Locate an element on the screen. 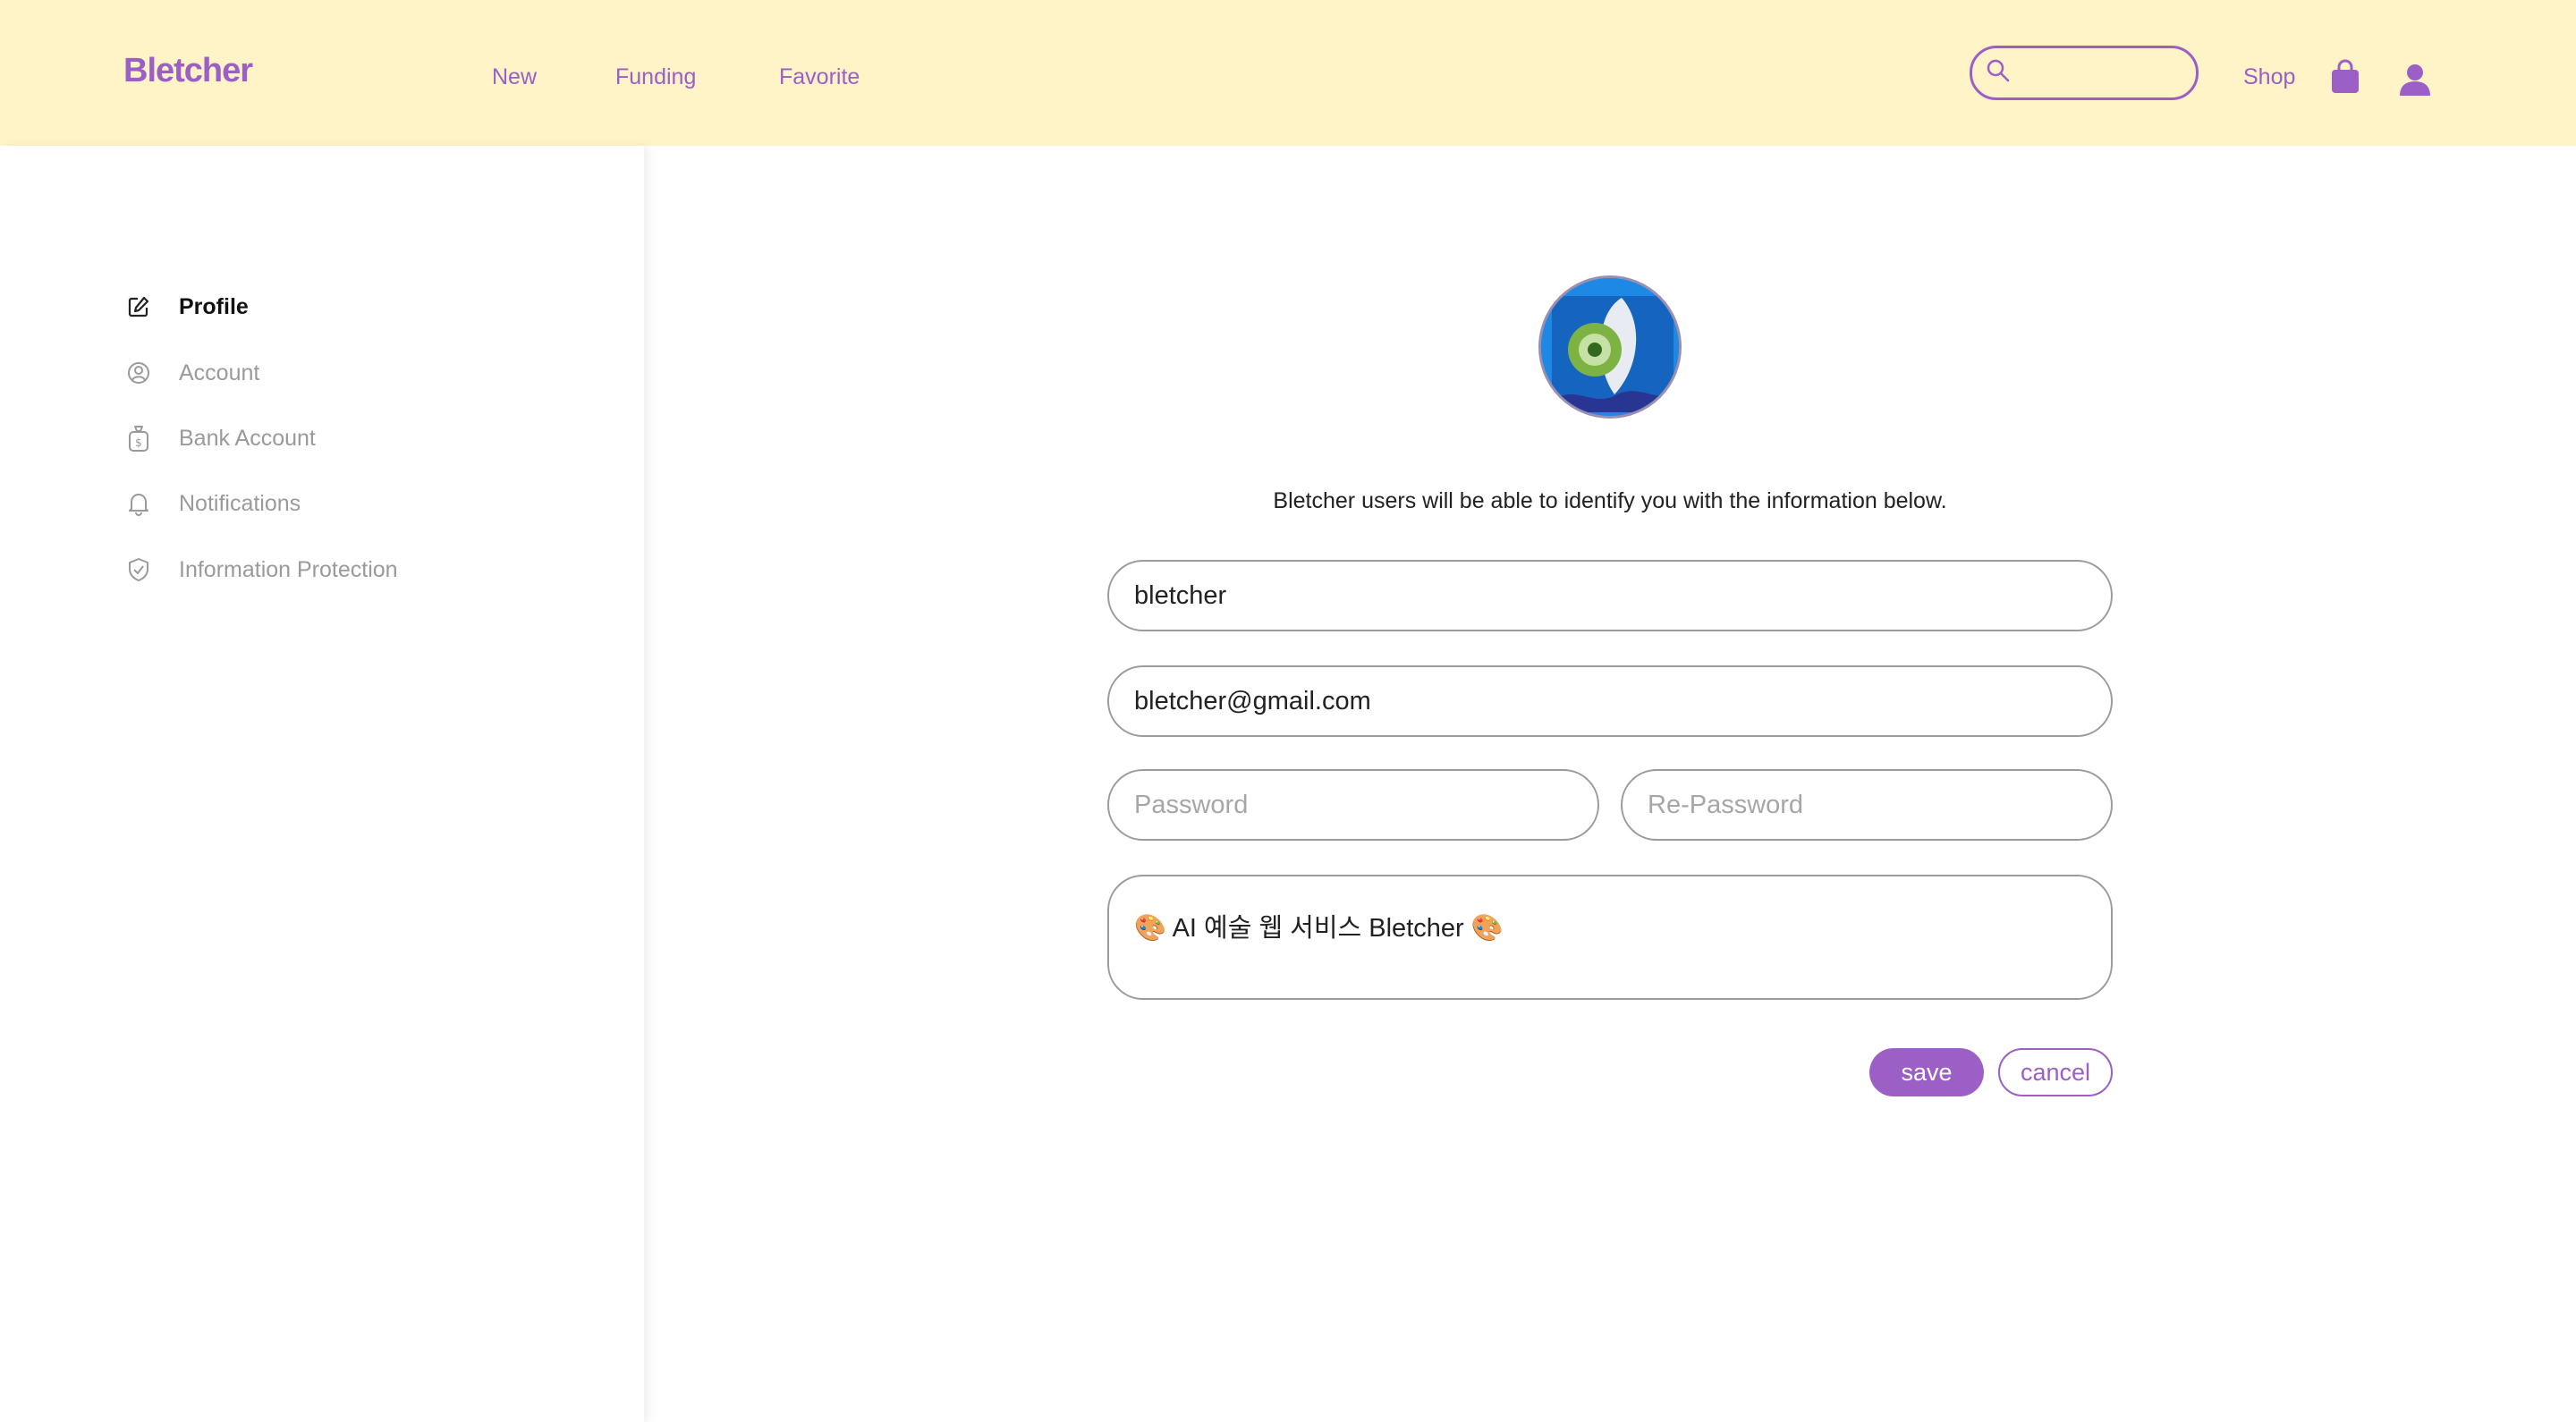 Image resolution: width=2576 pixels, height=1422 pixels. user-icon is located at coordinates (2415, 80).